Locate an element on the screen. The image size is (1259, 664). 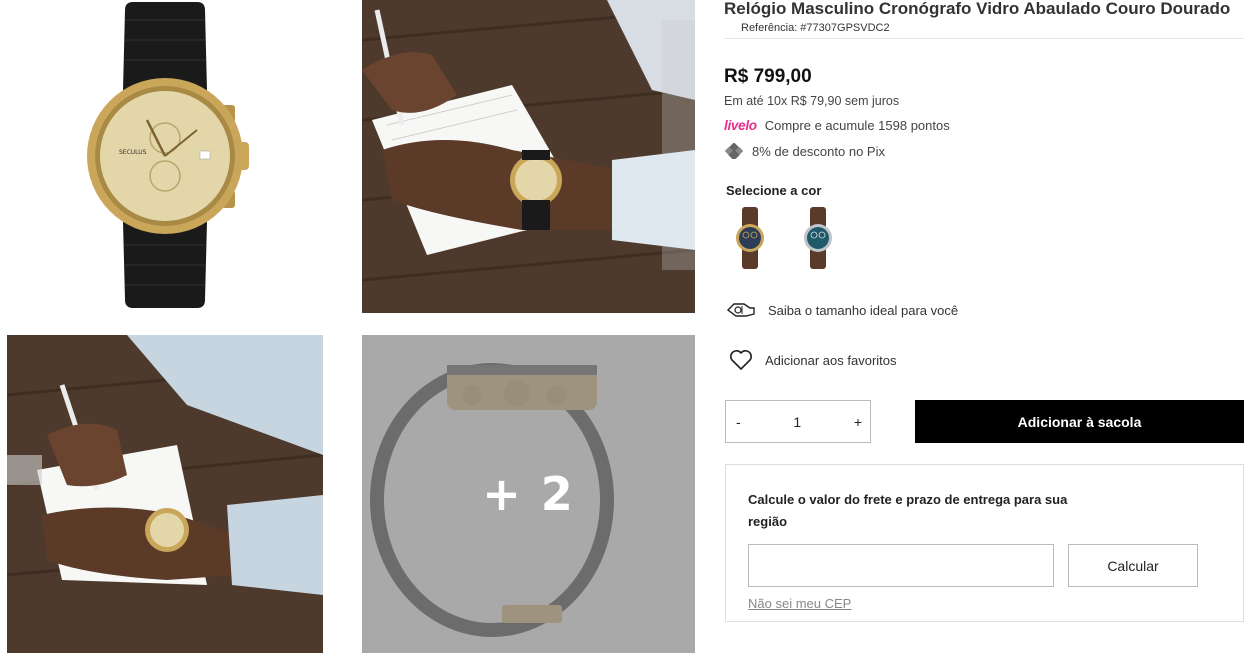
heart-icon is located at coordinates (741, 360).